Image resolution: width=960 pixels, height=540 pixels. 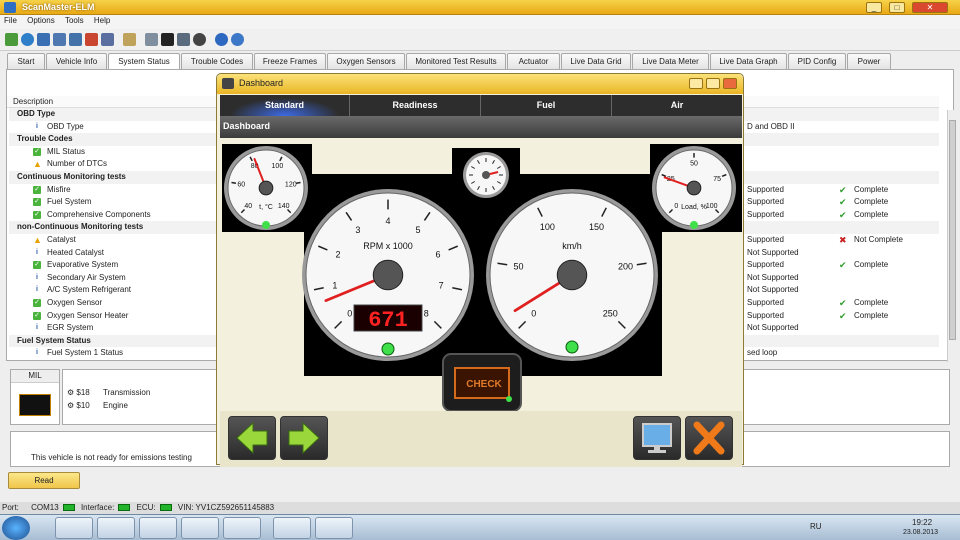 I want to click on engine-warning-icon, so click(x=35, y=405).